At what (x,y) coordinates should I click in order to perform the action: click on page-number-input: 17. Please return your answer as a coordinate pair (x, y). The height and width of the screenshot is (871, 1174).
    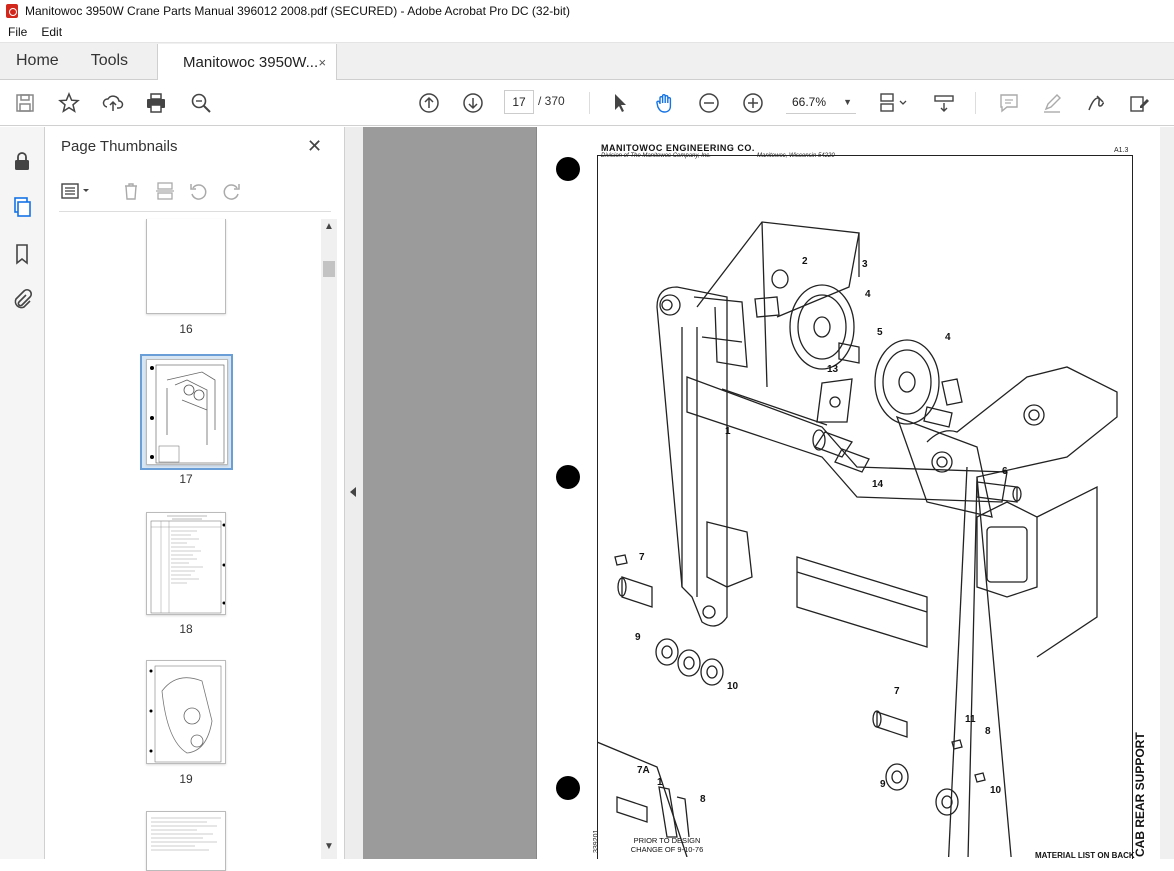
    Looking at the image, I should click on (519, 102).